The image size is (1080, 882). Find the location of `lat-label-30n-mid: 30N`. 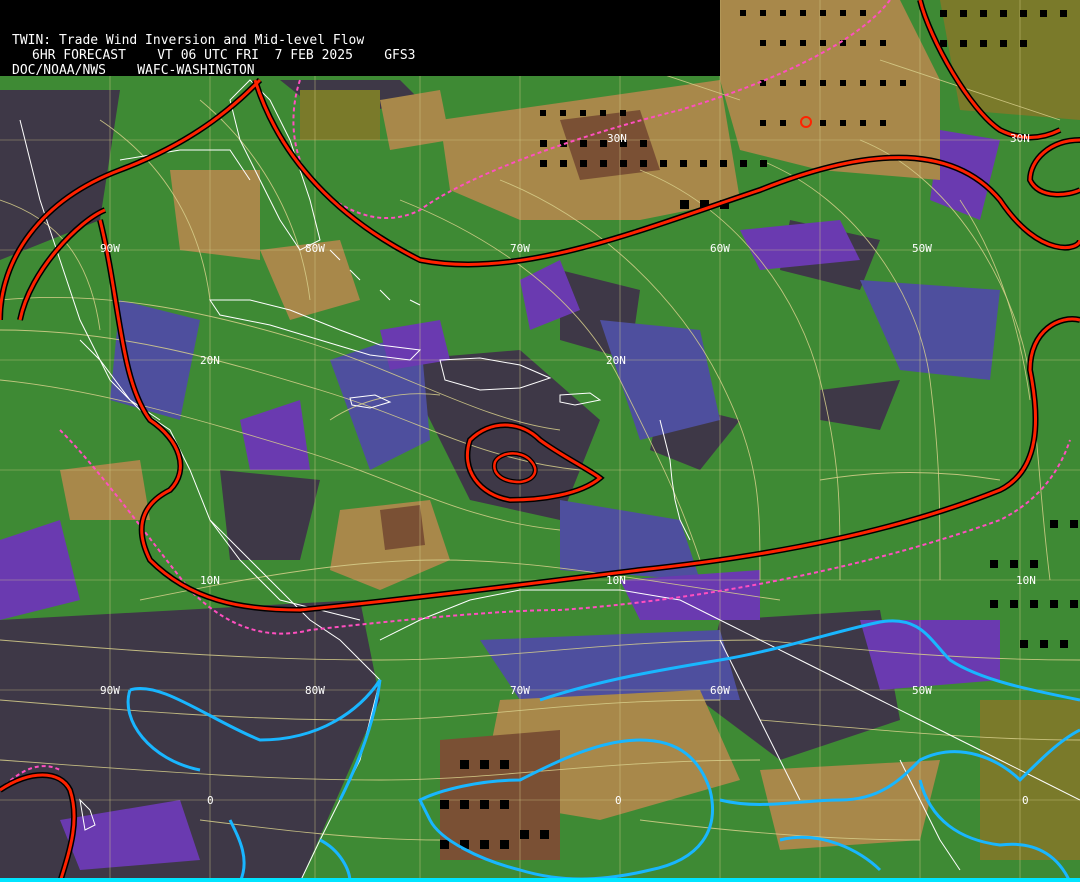

lat-label-30n-mid: 30N is located at coordinates (617, 138).